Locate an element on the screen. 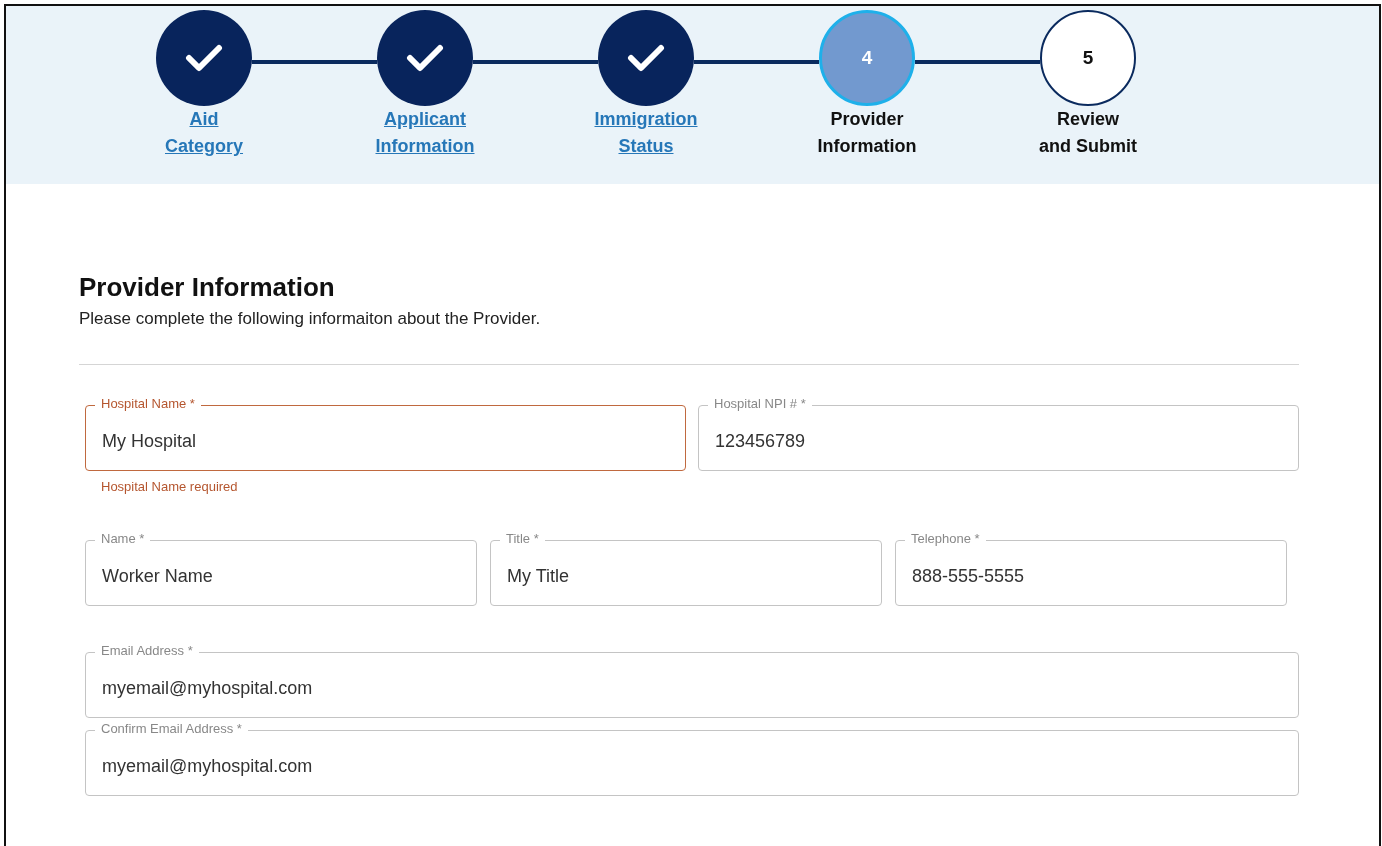 The width and height of the screenshot is (1382, 846). step-label: Provider Information is located at coordinates (867, 133).